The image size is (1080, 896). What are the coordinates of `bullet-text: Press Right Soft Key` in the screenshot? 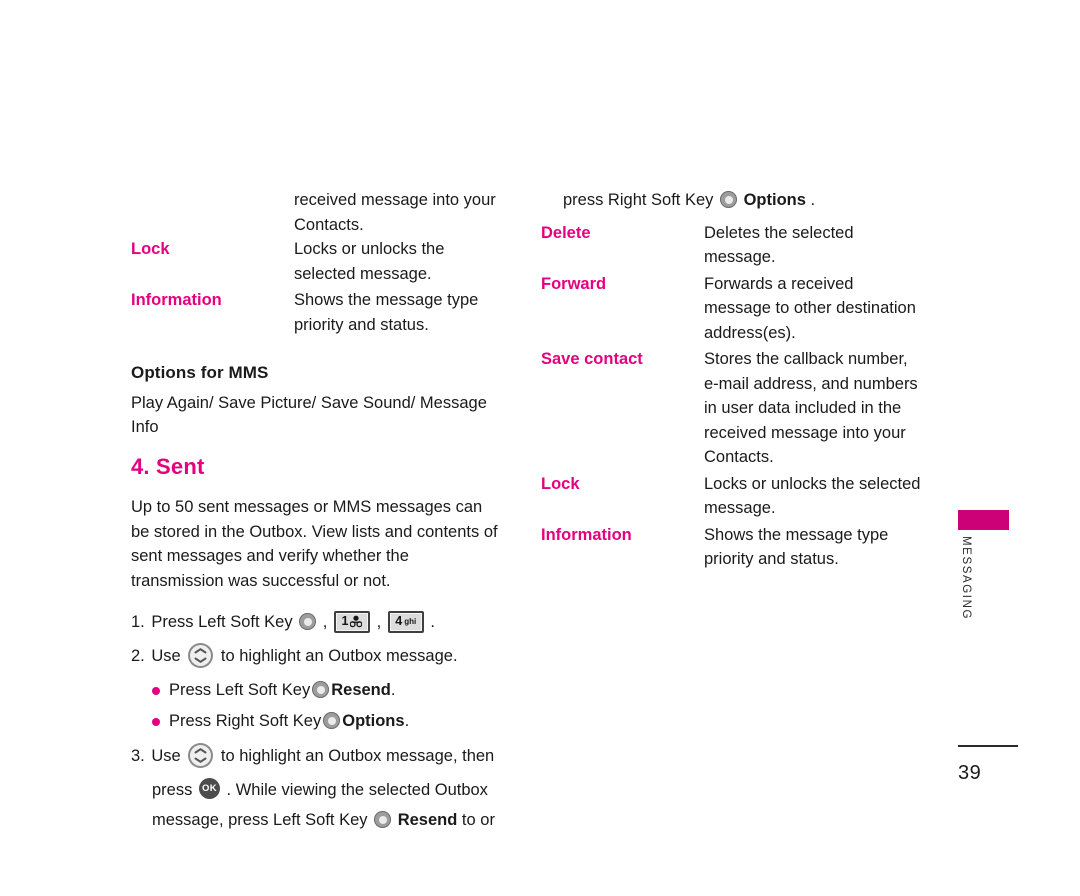 It's located at (245, 721).